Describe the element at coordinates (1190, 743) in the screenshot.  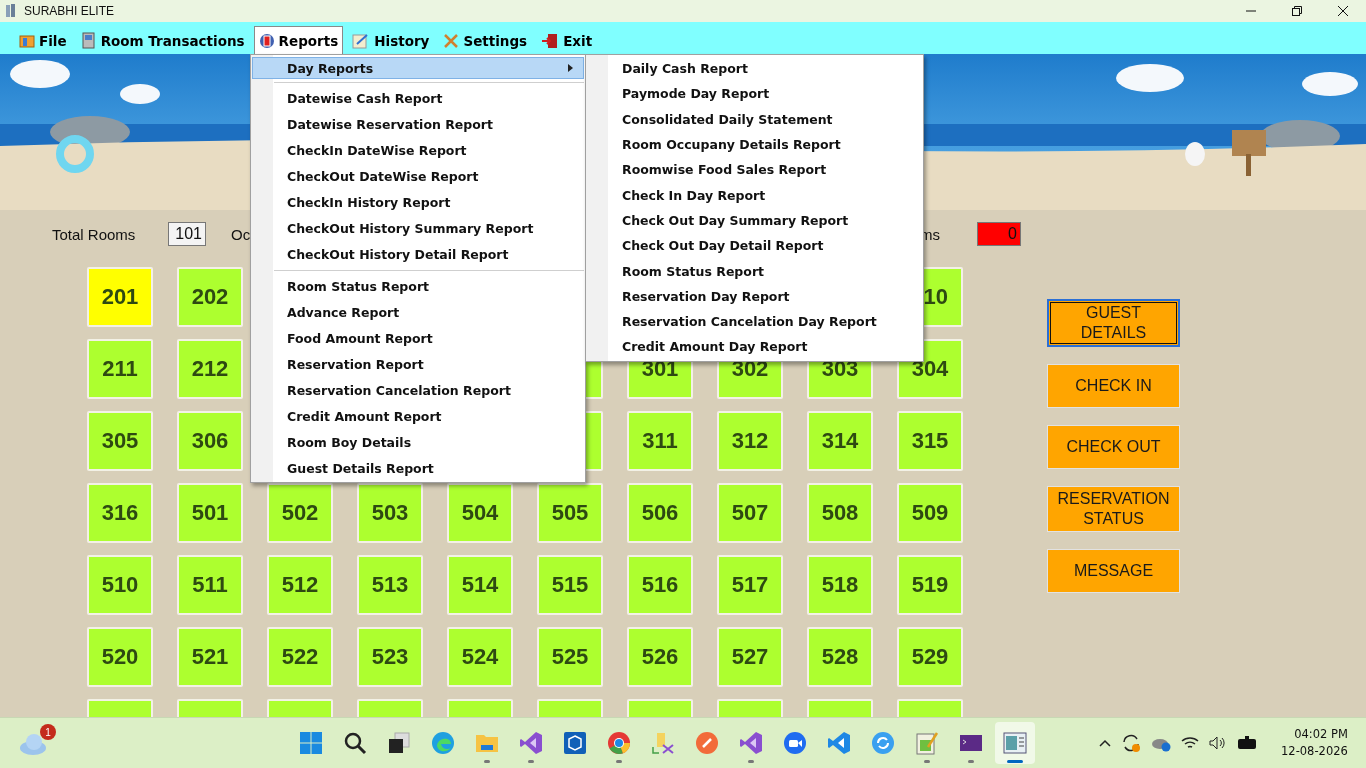
I see `wifi-icon` at that location.